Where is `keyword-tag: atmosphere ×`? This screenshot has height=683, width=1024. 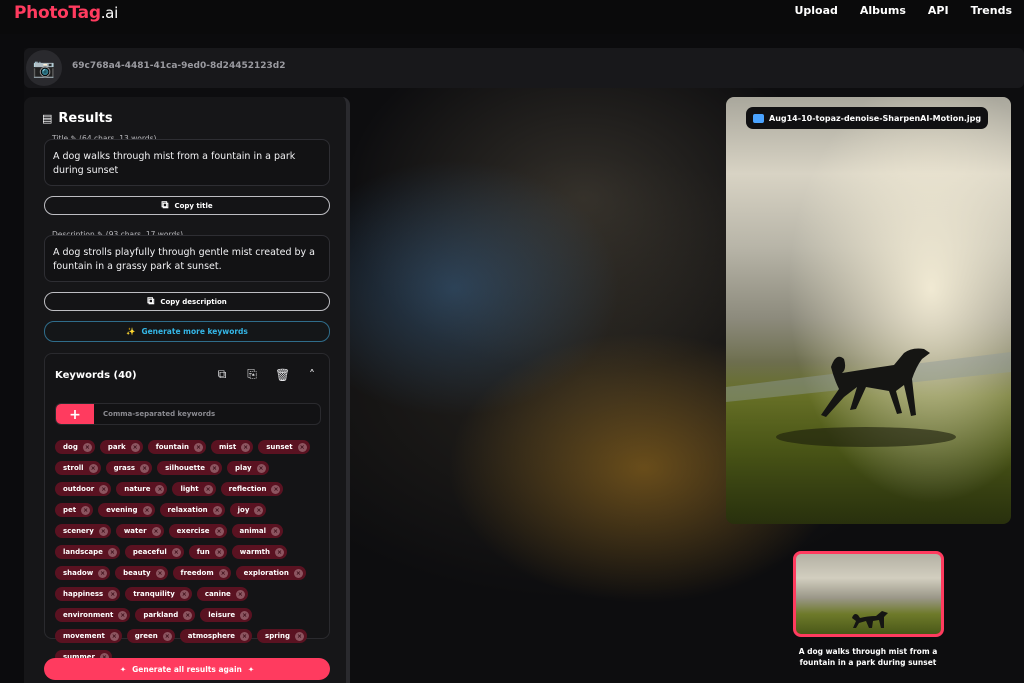
keyword-tag: atmosphere × is located at coordinates (216, 636).